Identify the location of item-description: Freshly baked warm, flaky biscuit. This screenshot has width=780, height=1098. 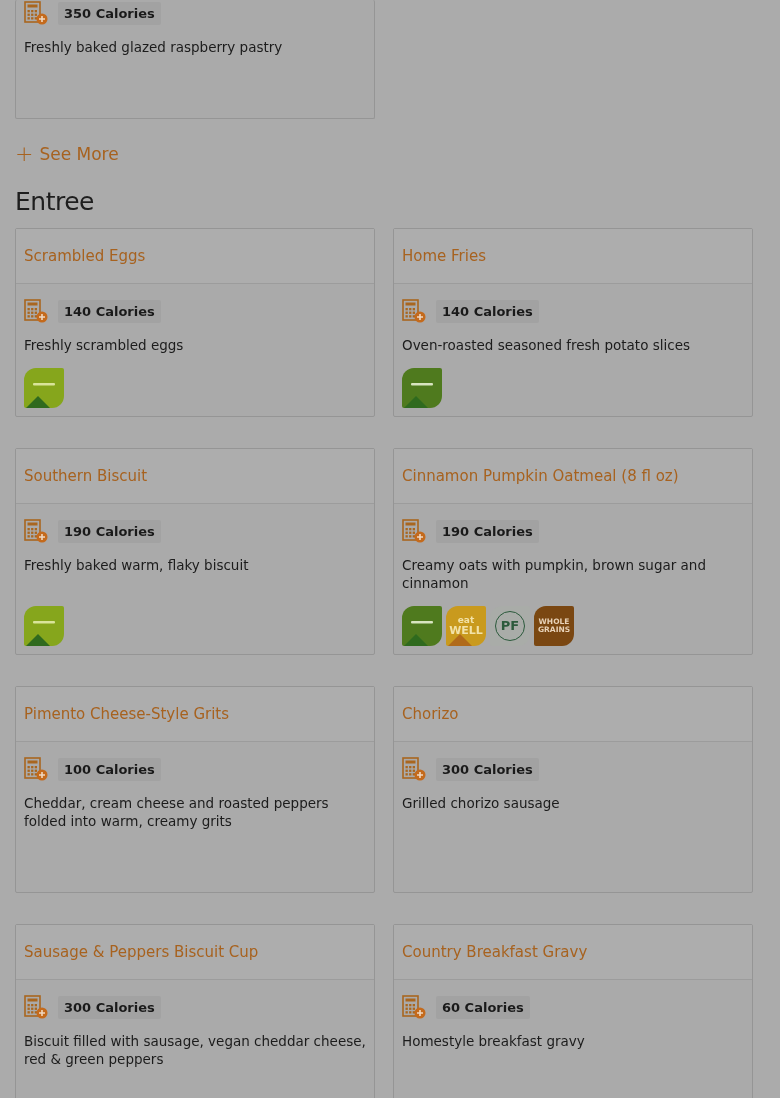
(137, 565).